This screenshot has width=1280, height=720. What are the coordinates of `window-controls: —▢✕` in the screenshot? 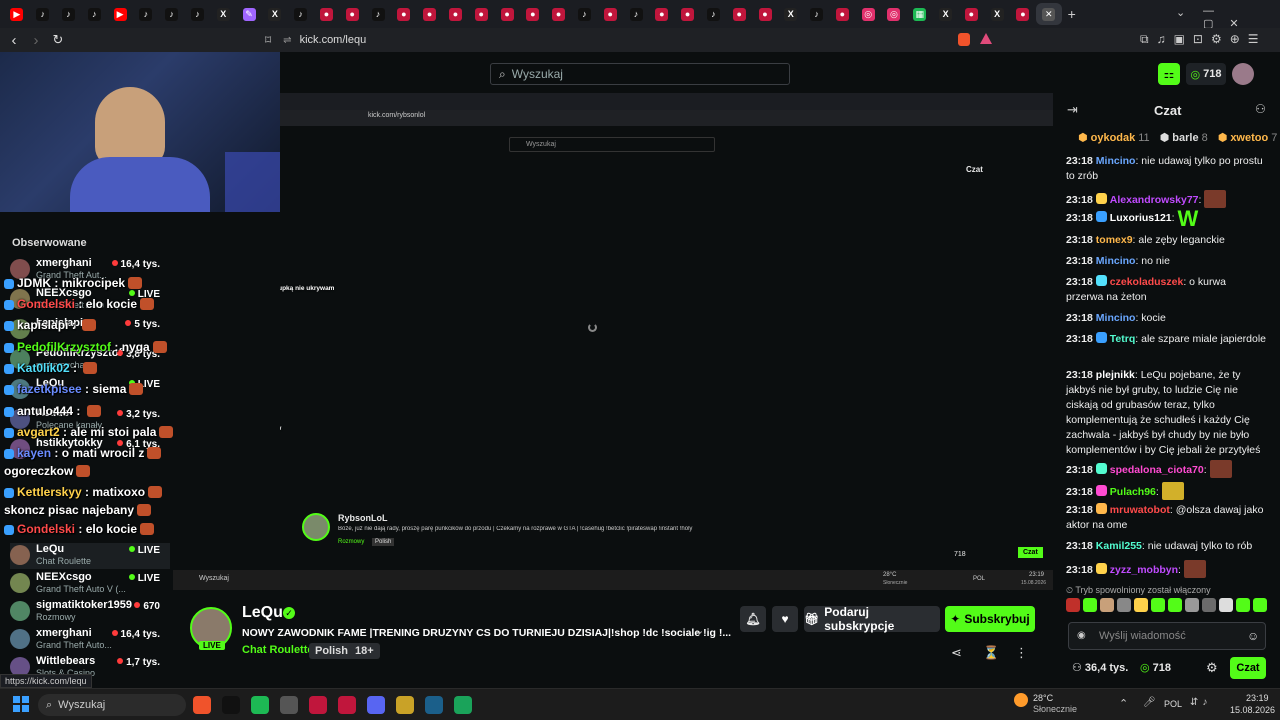 It's located at (1241, 17).